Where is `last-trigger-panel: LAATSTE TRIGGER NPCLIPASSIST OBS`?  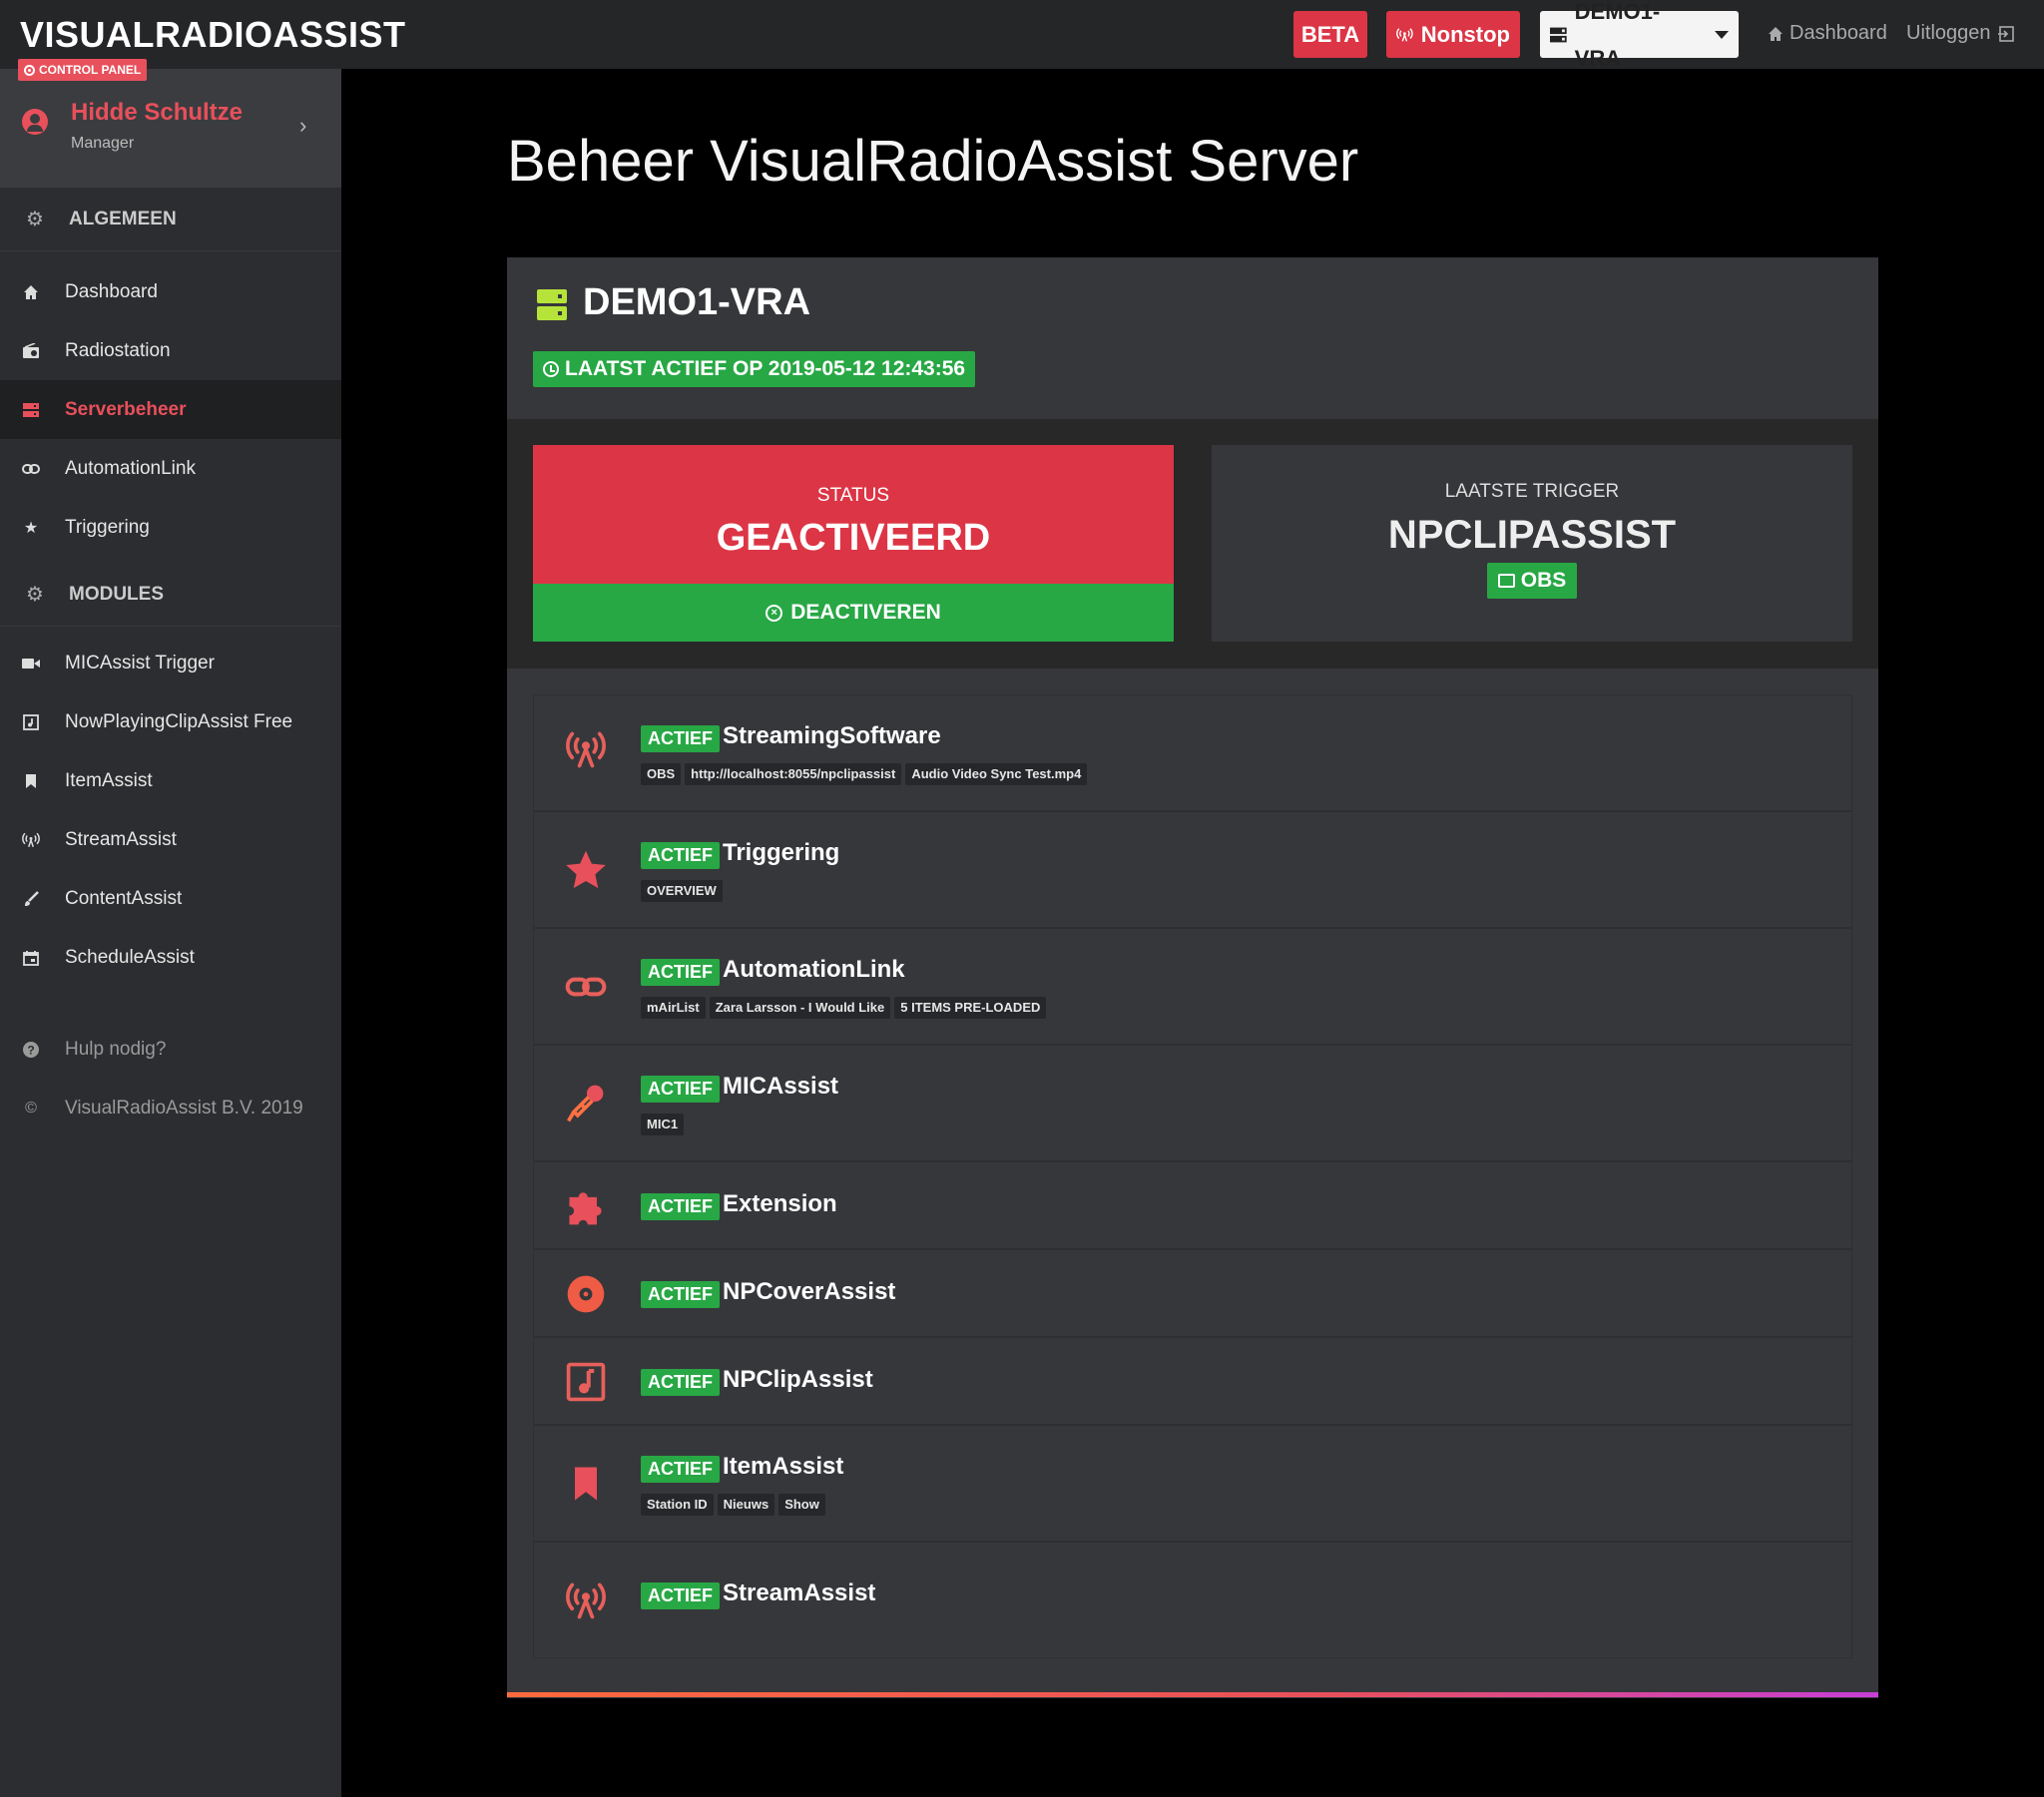
last-trigger-panel: LAATSTE TRIGGER NPCLIPASSIST OBS is located at coordinates (1532, 543).